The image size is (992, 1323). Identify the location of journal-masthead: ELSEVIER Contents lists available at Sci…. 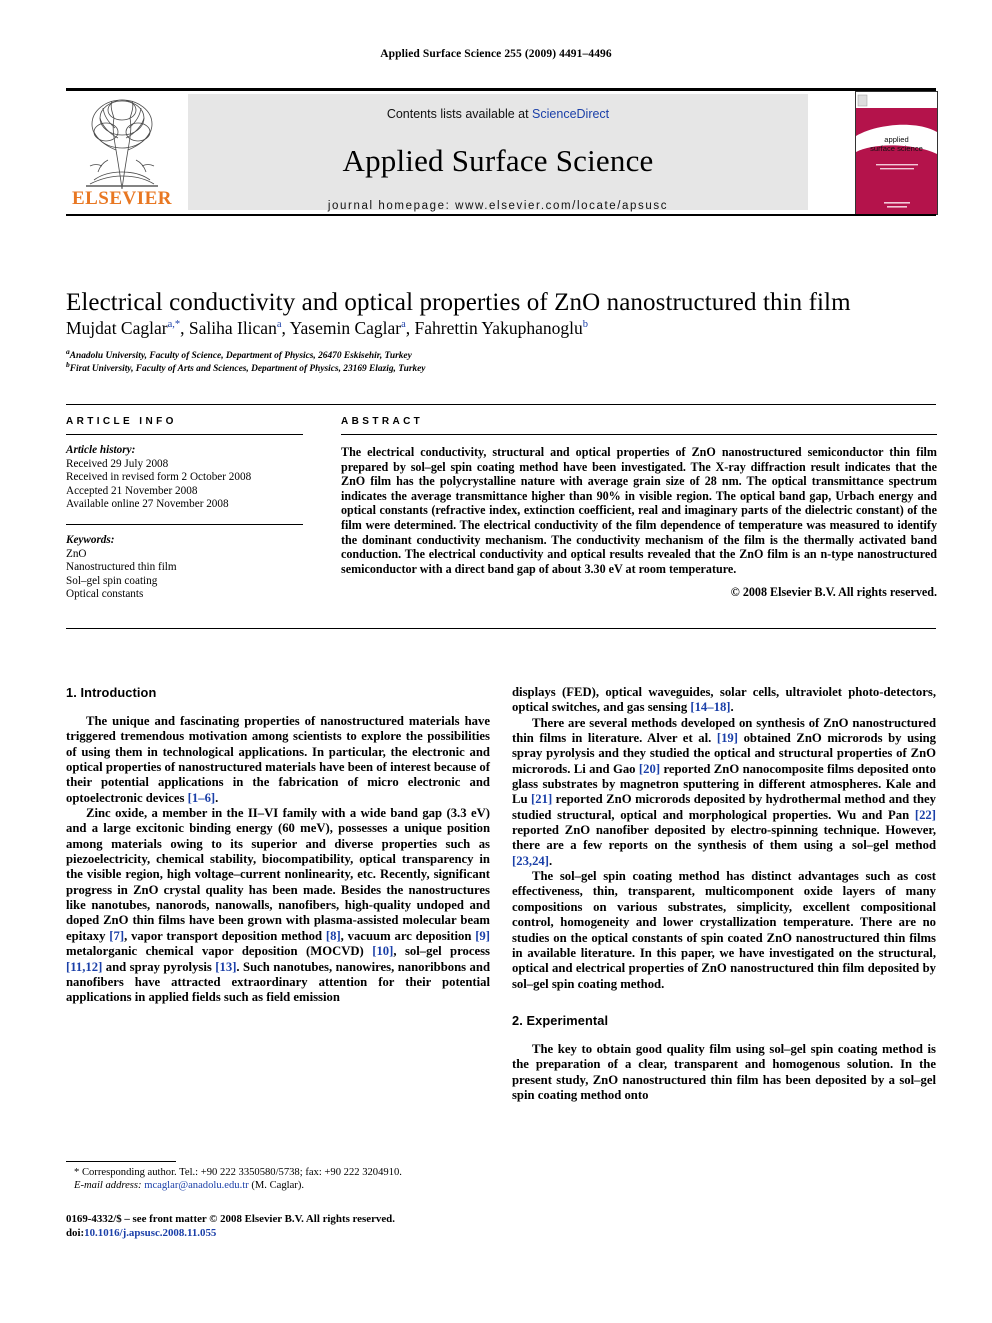
(502, 152).